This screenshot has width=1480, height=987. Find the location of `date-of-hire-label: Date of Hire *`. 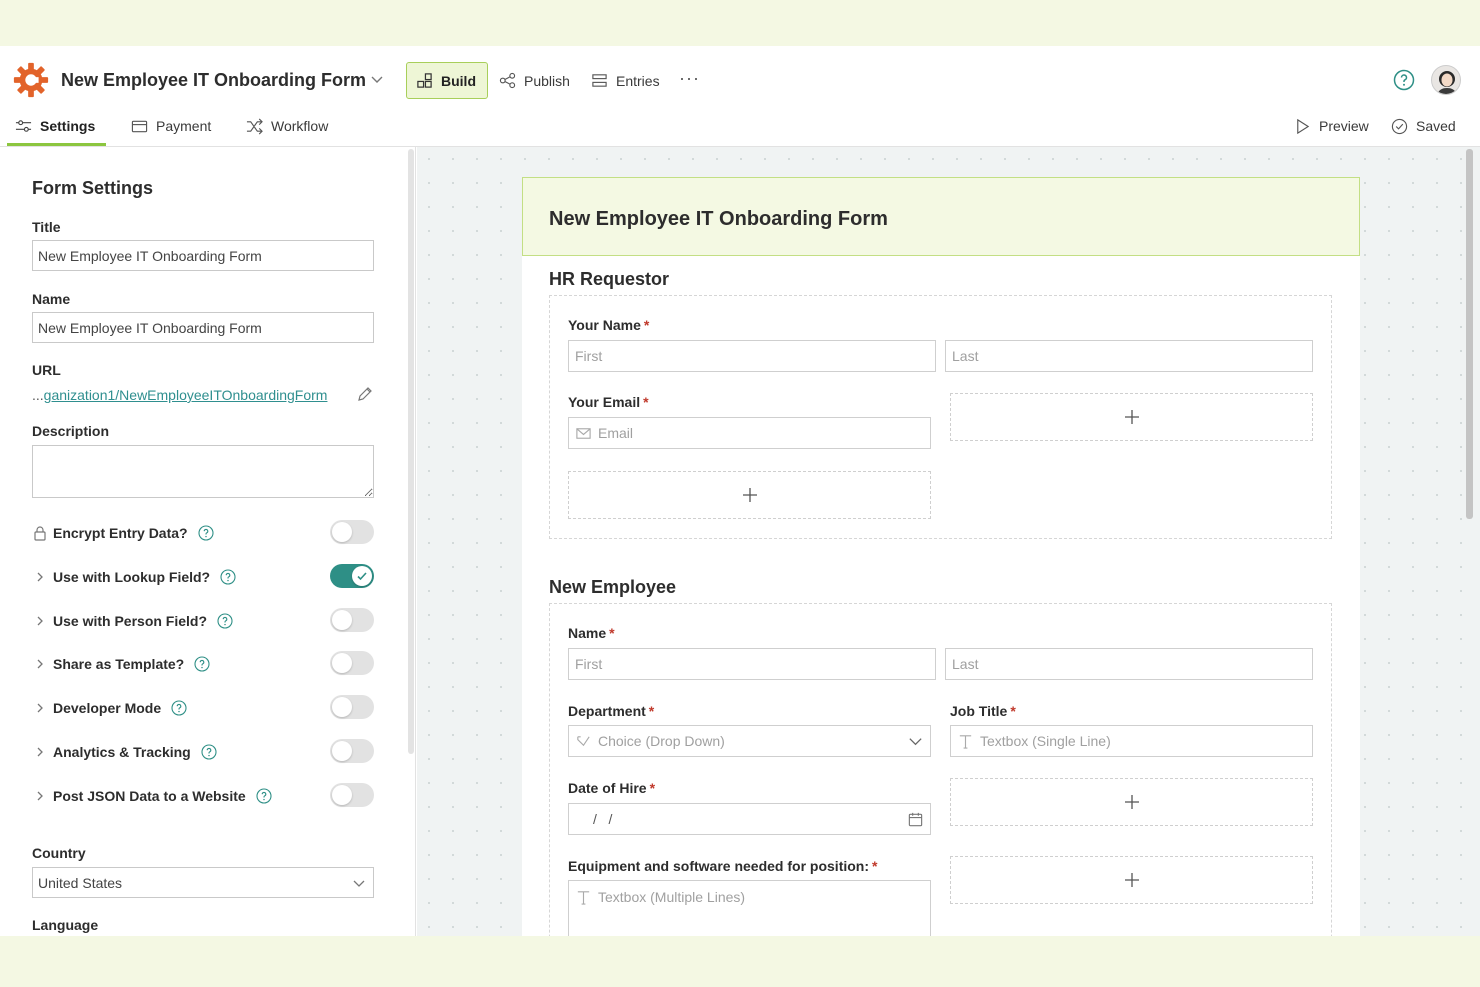

date-of-hire-label: Date of Hire * is located at coordinates (611, 788).